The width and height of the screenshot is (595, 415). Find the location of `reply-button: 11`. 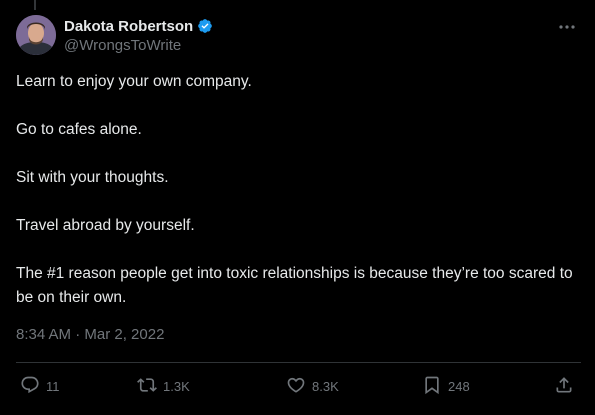

reply-button: 11 is located at coordinates (40, 386).